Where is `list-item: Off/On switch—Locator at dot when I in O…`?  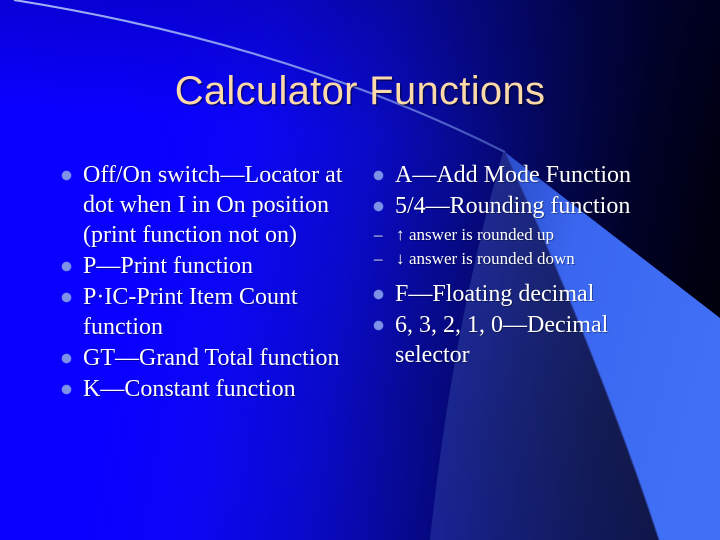 list-item: Off/On switch—Locator at dot when I in O… is located at coordinates (212, 205).